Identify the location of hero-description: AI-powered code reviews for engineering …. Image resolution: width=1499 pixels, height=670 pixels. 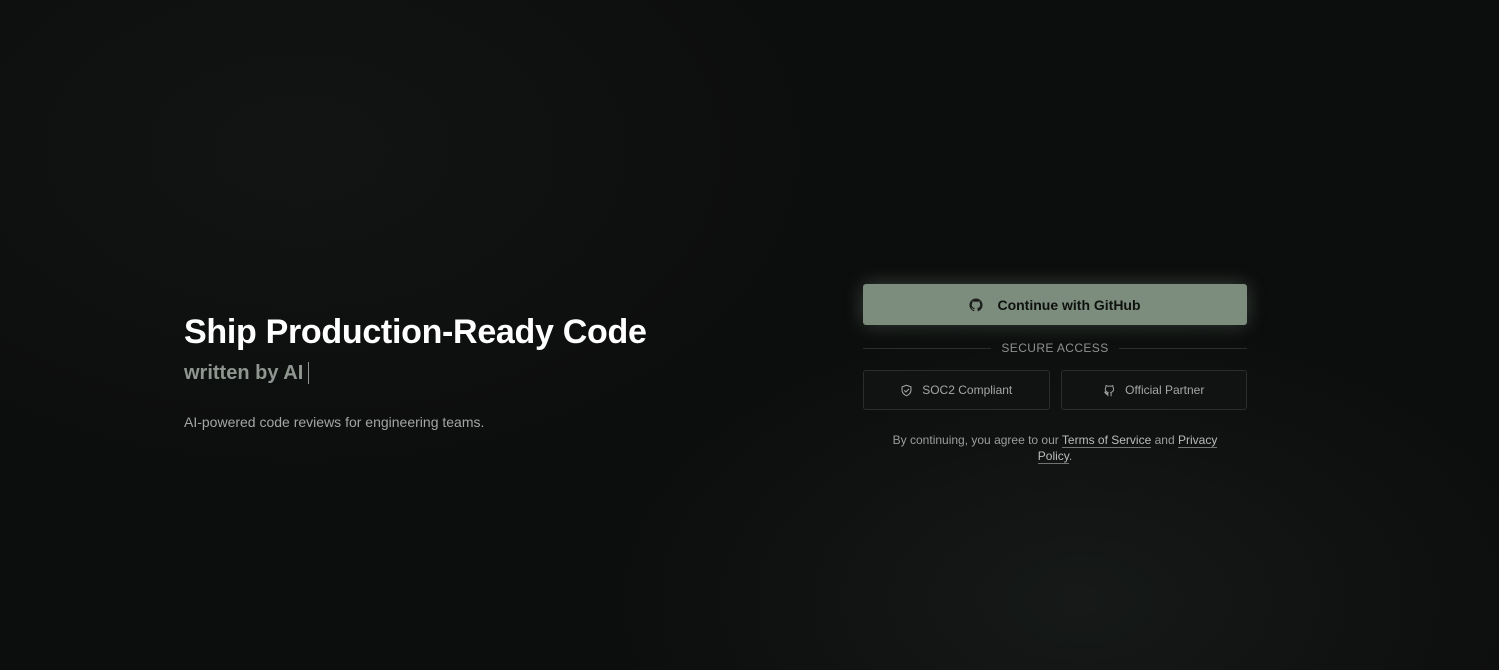
(334, 422).